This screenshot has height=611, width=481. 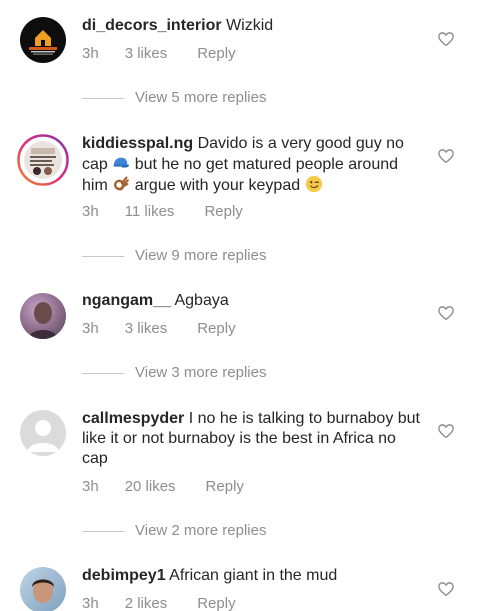 I want to click on avatar-story-ring, so click(x=43, y=160).